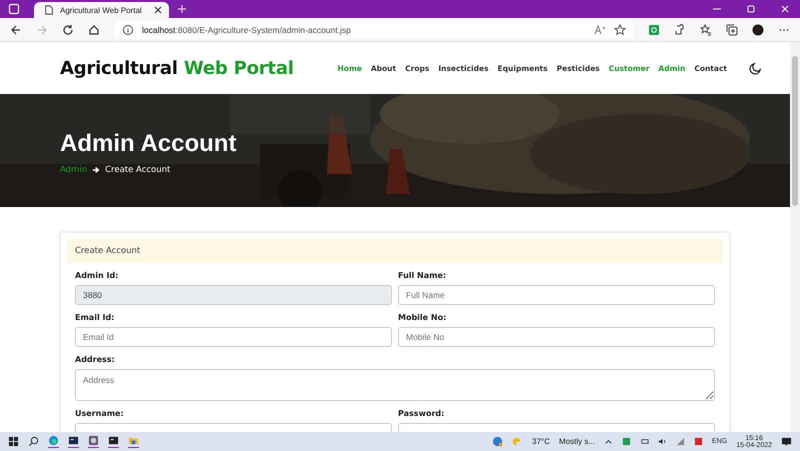 The width and height of the screenshot is (800, 451). I want to click on field-label: Mobile No:, so click(423, 317).